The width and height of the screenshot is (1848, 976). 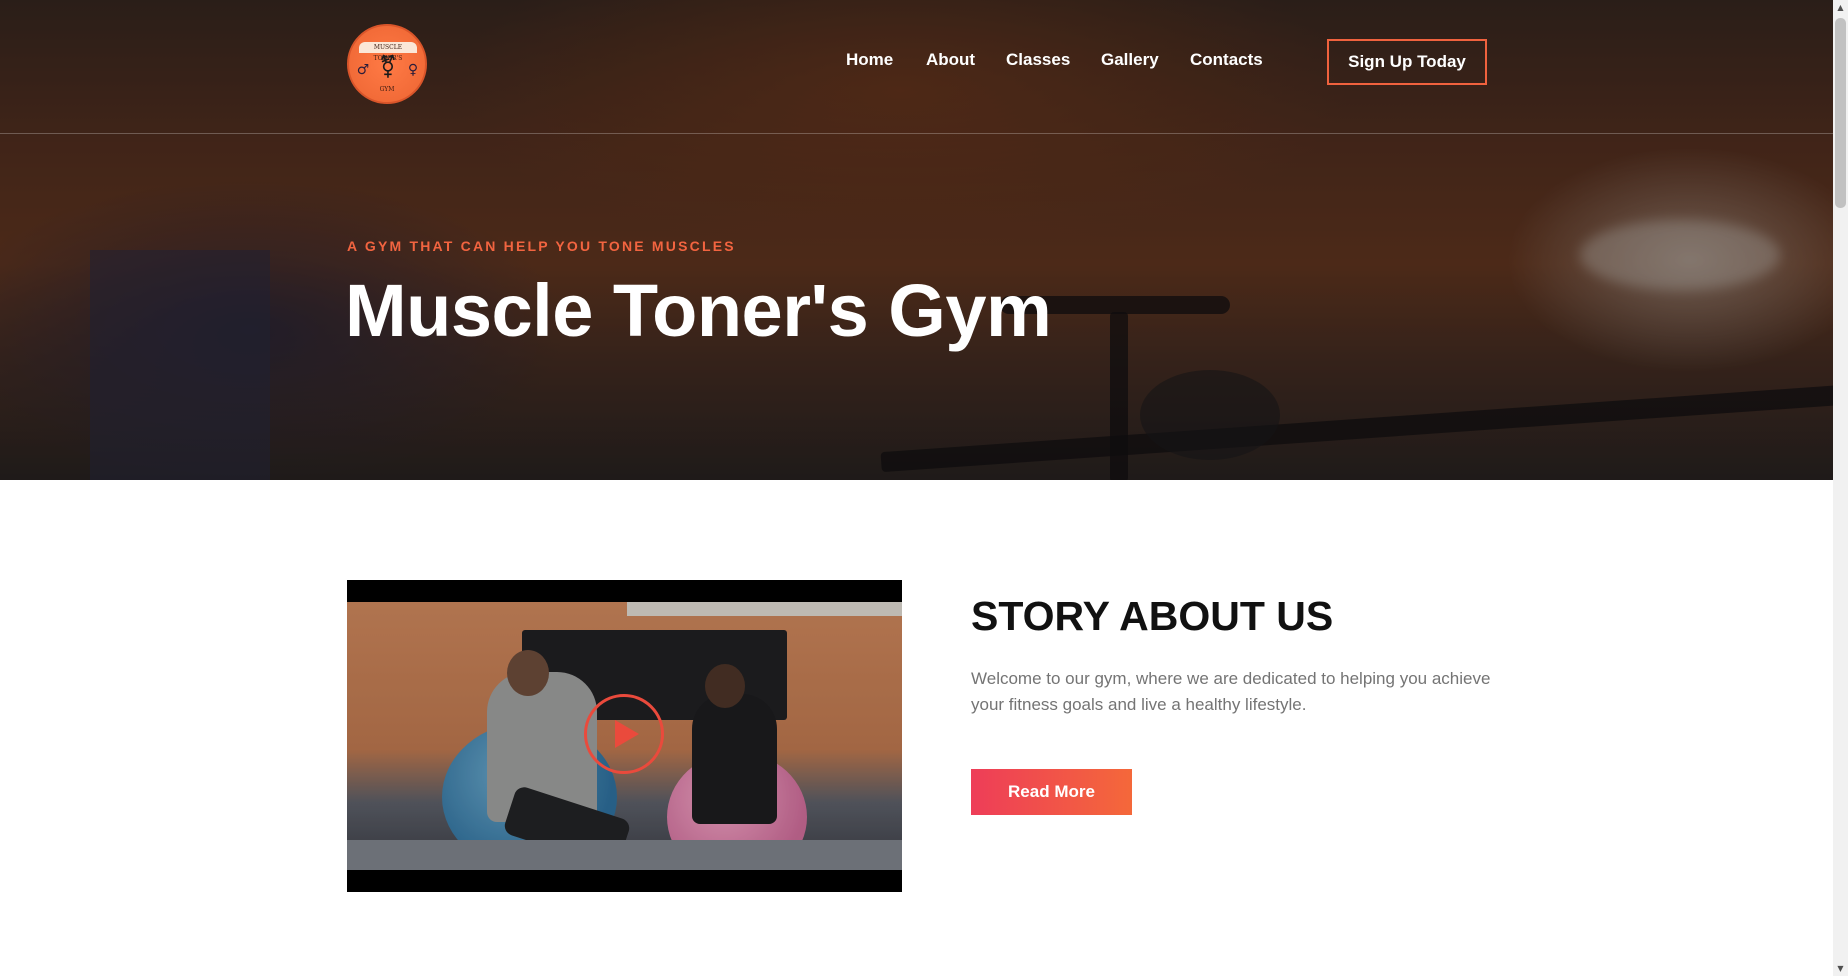 I want to click on play-button, so click(x=624, y=734).